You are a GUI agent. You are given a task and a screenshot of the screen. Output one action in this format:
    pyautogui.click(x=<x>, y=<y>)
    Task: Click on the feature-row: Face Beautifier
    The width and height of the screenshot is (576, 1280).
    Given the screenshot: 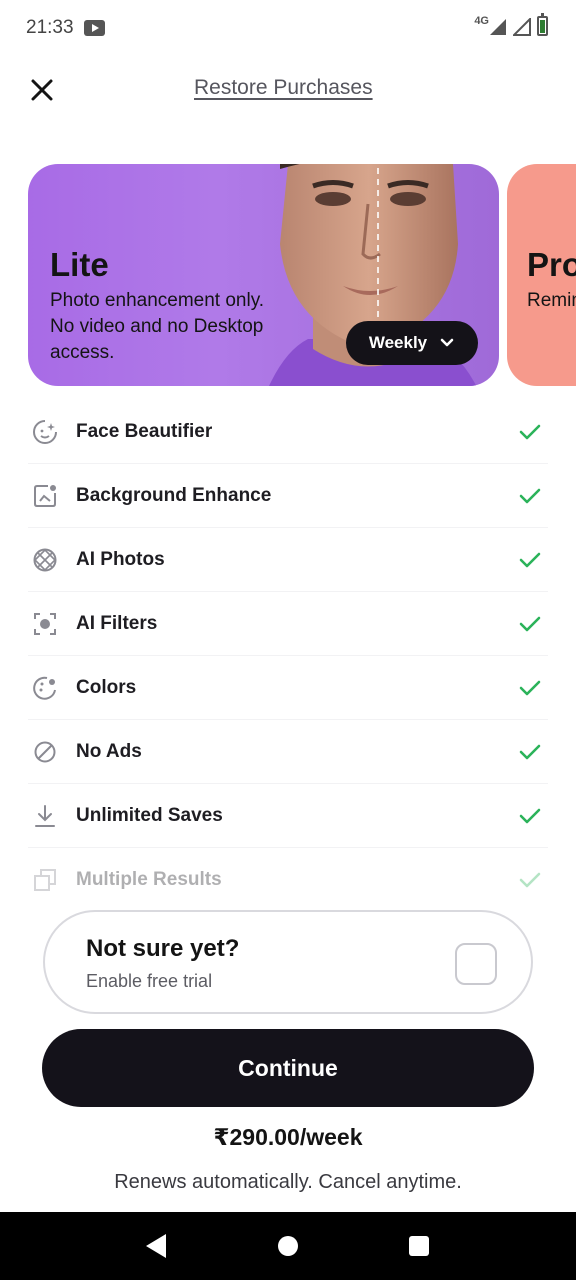 What is the action you would take?
    pyautogui.click(x=288, y=432)
    